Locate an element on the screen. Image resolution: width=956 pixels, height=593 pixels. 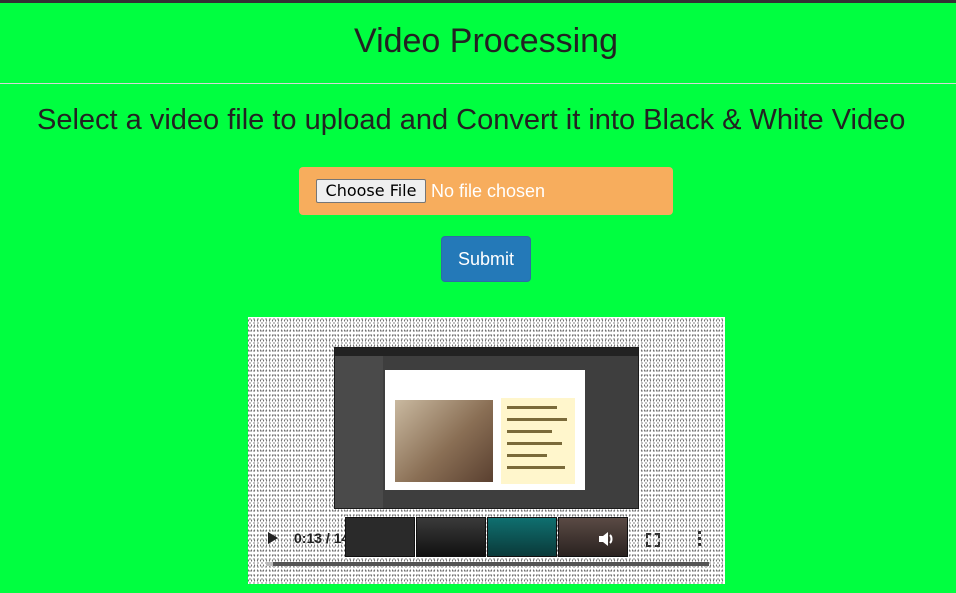
volume-icon is located at coordinates (606, 539).